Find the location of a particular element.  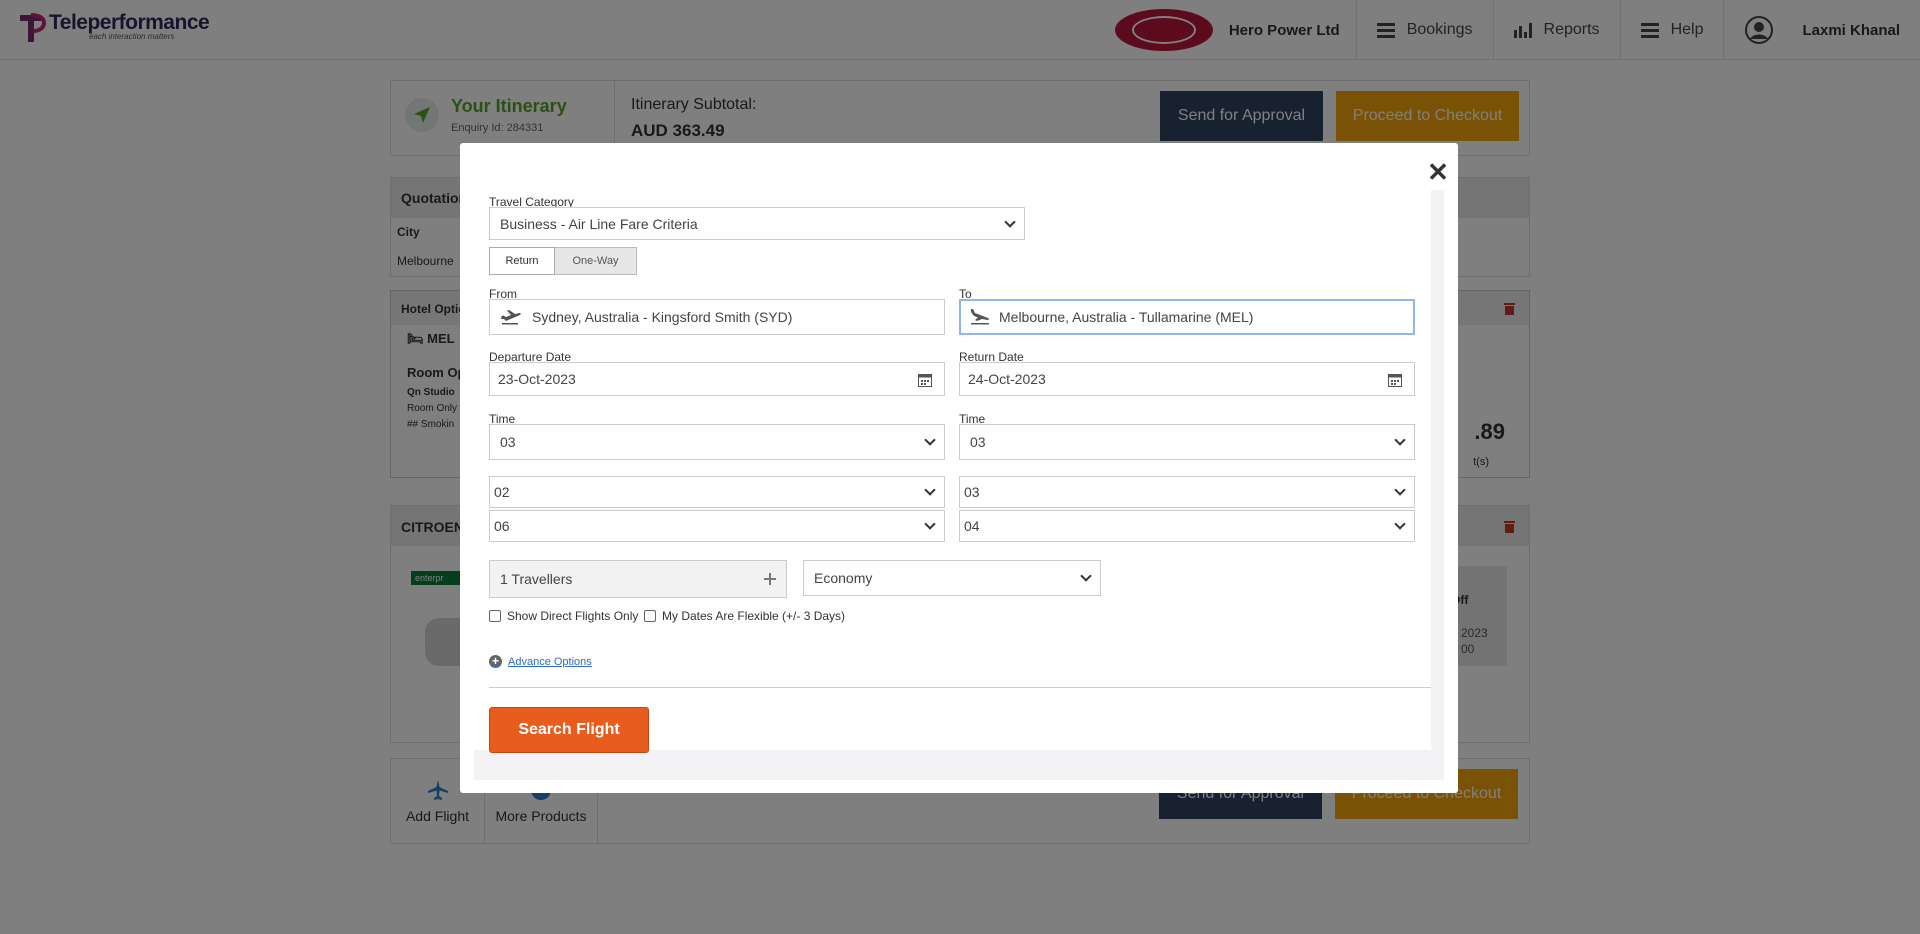

return-time-select: 03 is located at coordinates (1187, 442).